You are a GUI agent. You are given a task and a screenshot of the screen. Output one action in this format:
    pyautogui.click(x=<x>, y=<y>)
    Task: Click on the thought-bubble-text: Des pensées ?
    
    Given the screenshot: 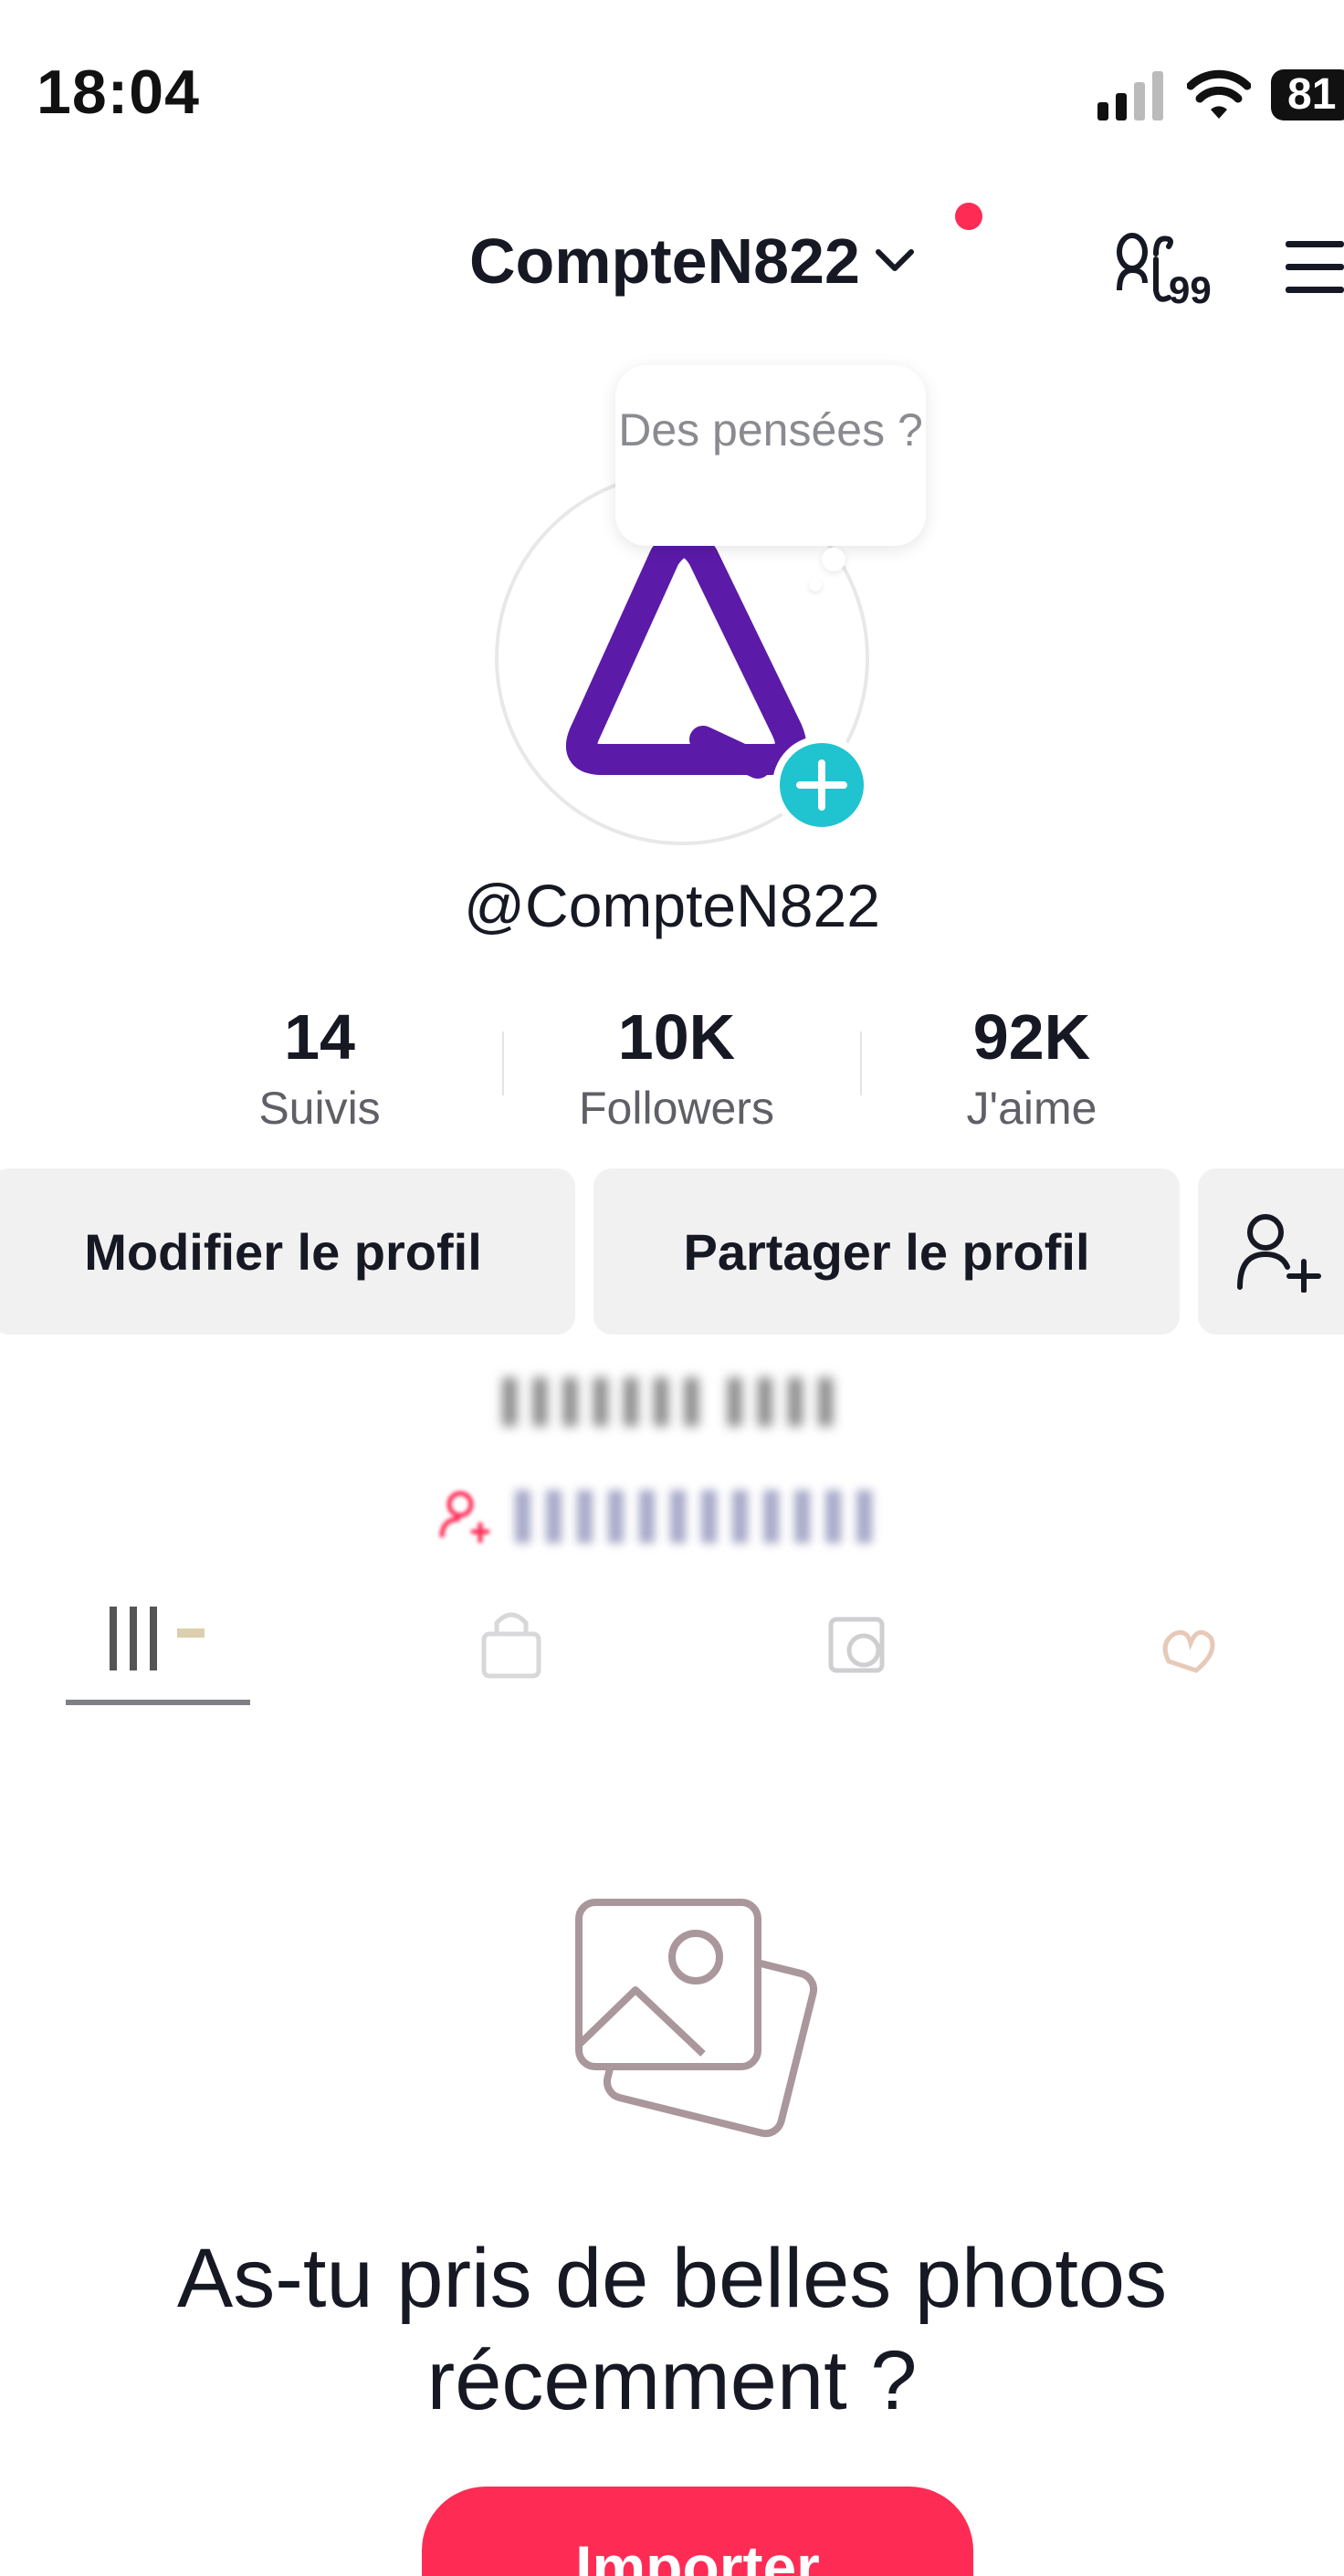 What is the action you would take?
    pyautogui.click(x=770, y=430)
    